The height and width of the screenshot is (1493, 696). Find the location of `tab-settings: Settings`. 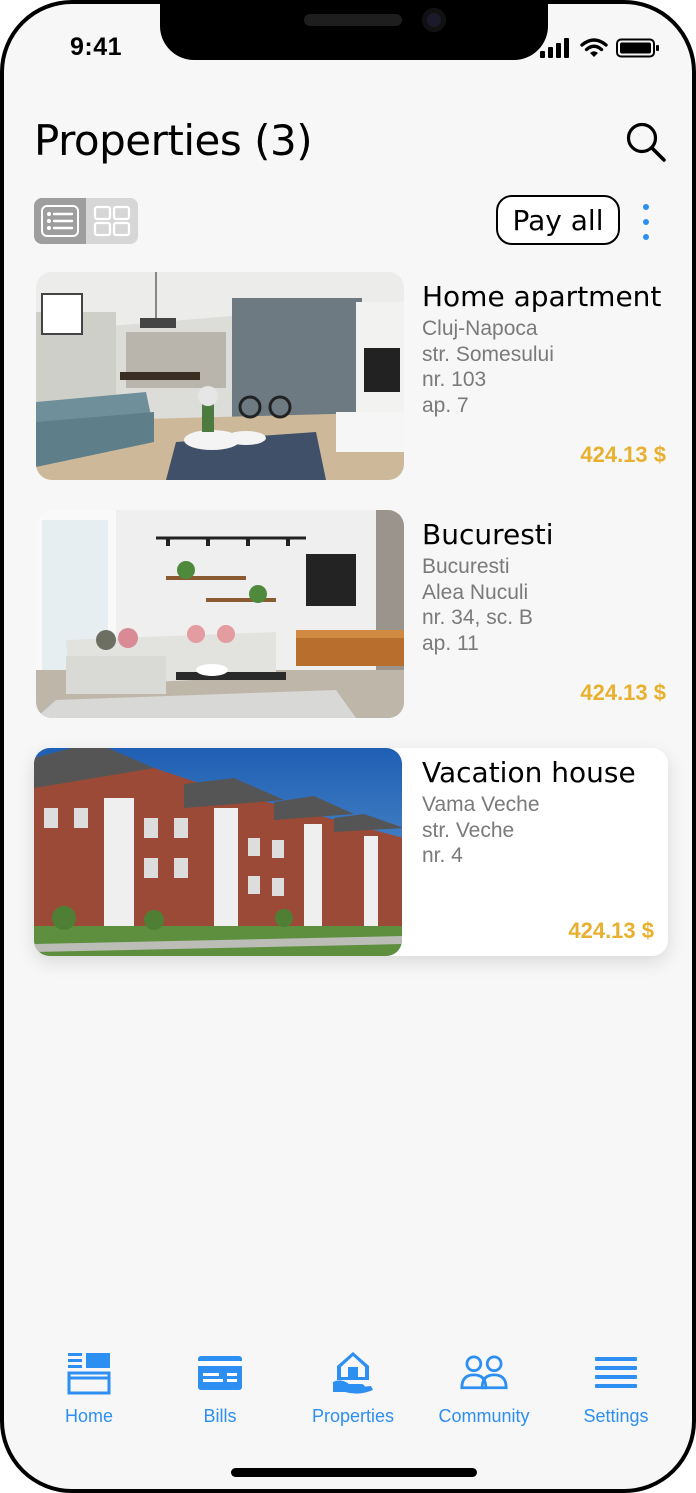

tab-settings: Settings is located at coordinates (616, 1390).